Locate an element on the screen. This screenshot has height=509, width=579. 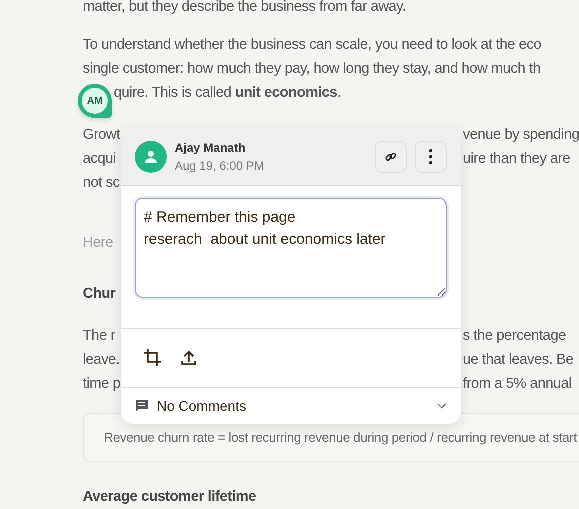
crop-button is located at coordinates (153, 358).